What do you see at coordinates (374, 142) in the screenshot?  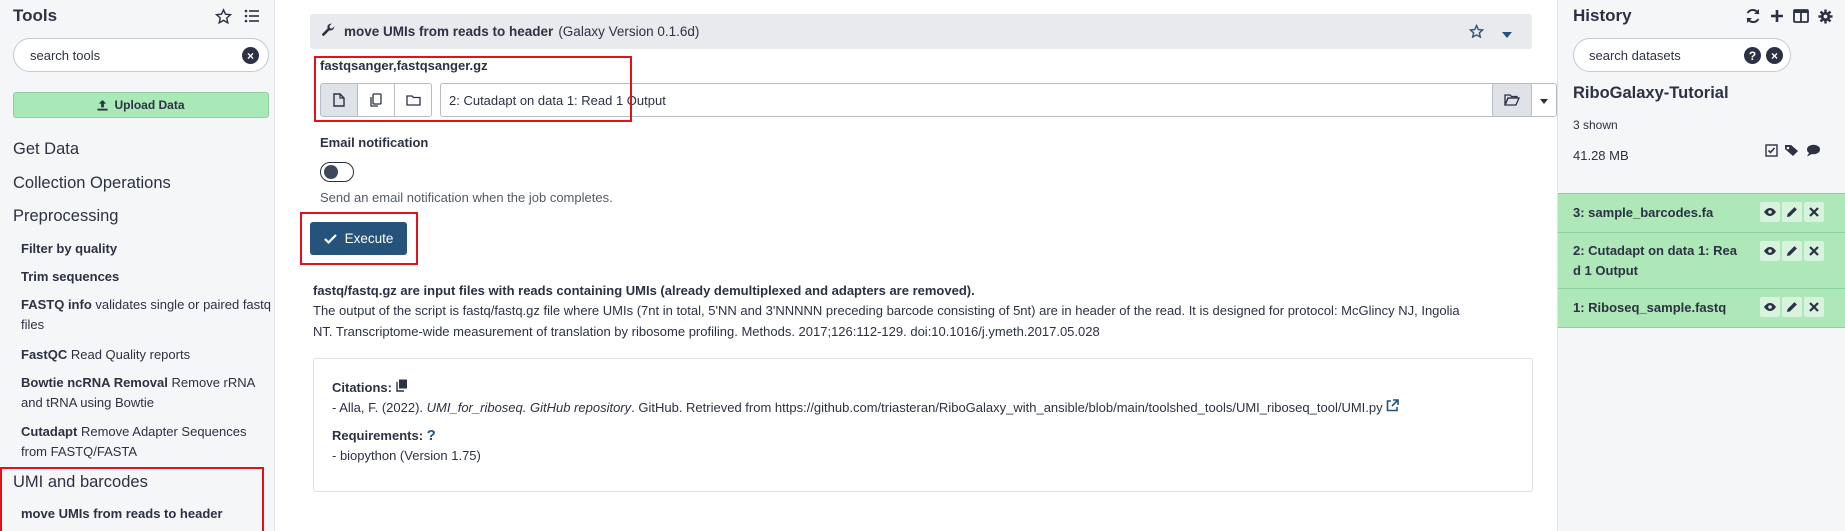 I see `email-notification-label: Email notification` at bounding box center [374, 142].